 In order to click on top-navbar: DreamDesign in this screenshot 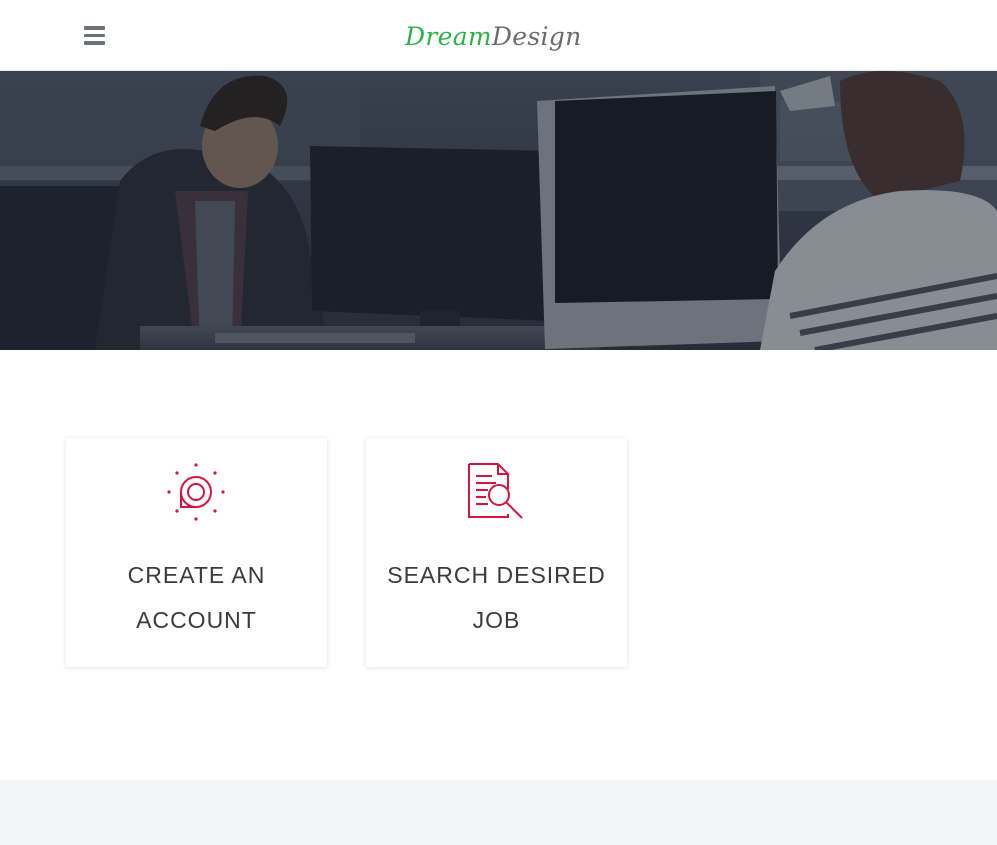, I will do `click(498, 35)`.